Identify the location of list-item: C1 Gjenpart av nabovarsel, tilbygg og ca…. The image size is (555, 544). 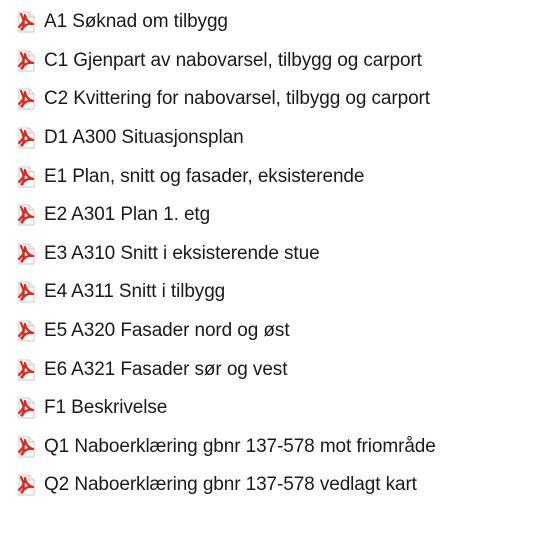
(277, 61).